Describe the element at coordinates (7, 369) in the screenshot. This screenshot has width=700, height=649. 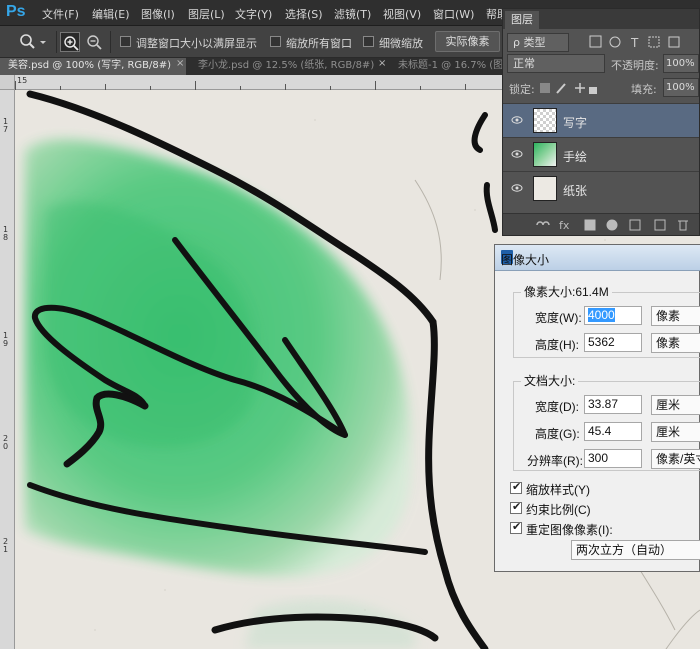
I see `vertical-ruler: 1 7 1 8 1 9 2 0 2 1` at that location.